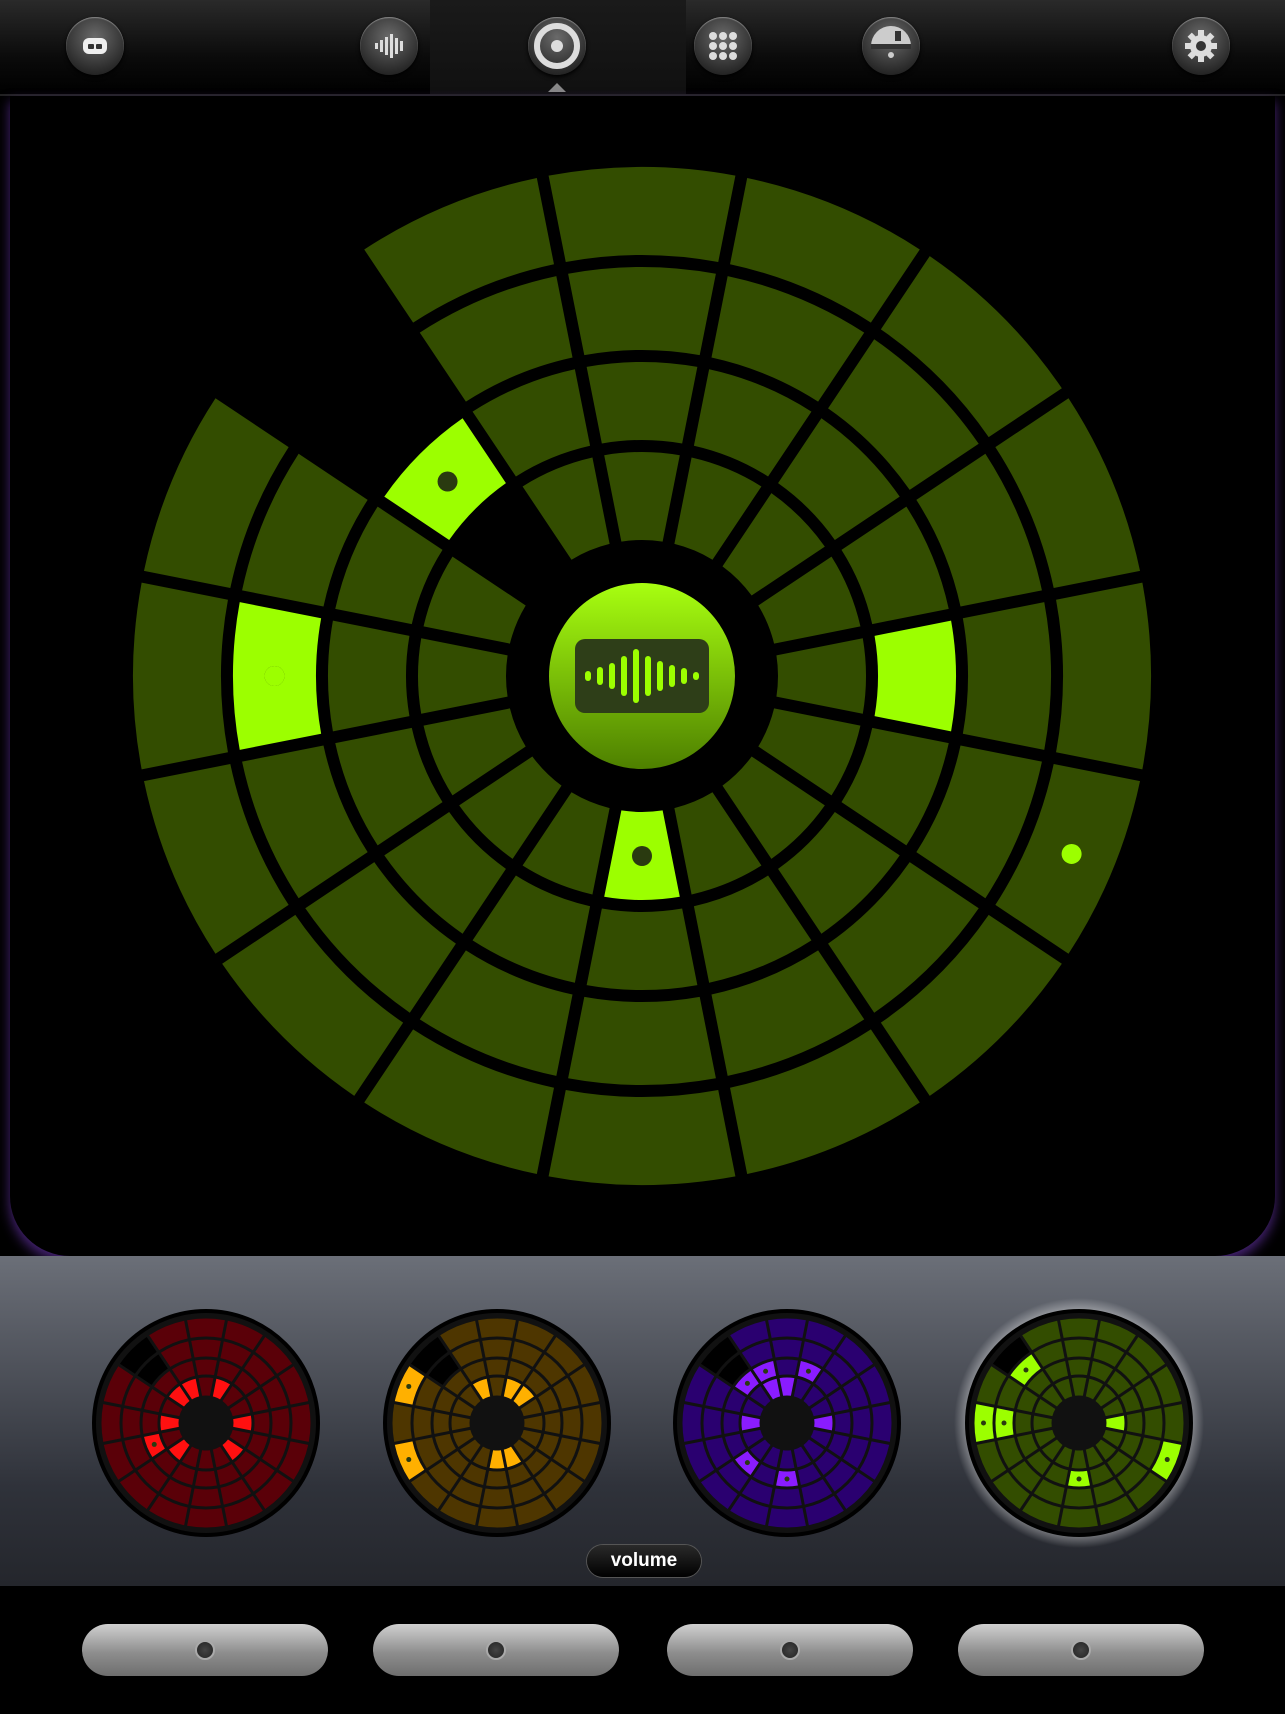  I want to click on tab-loop, so click(557, 46).